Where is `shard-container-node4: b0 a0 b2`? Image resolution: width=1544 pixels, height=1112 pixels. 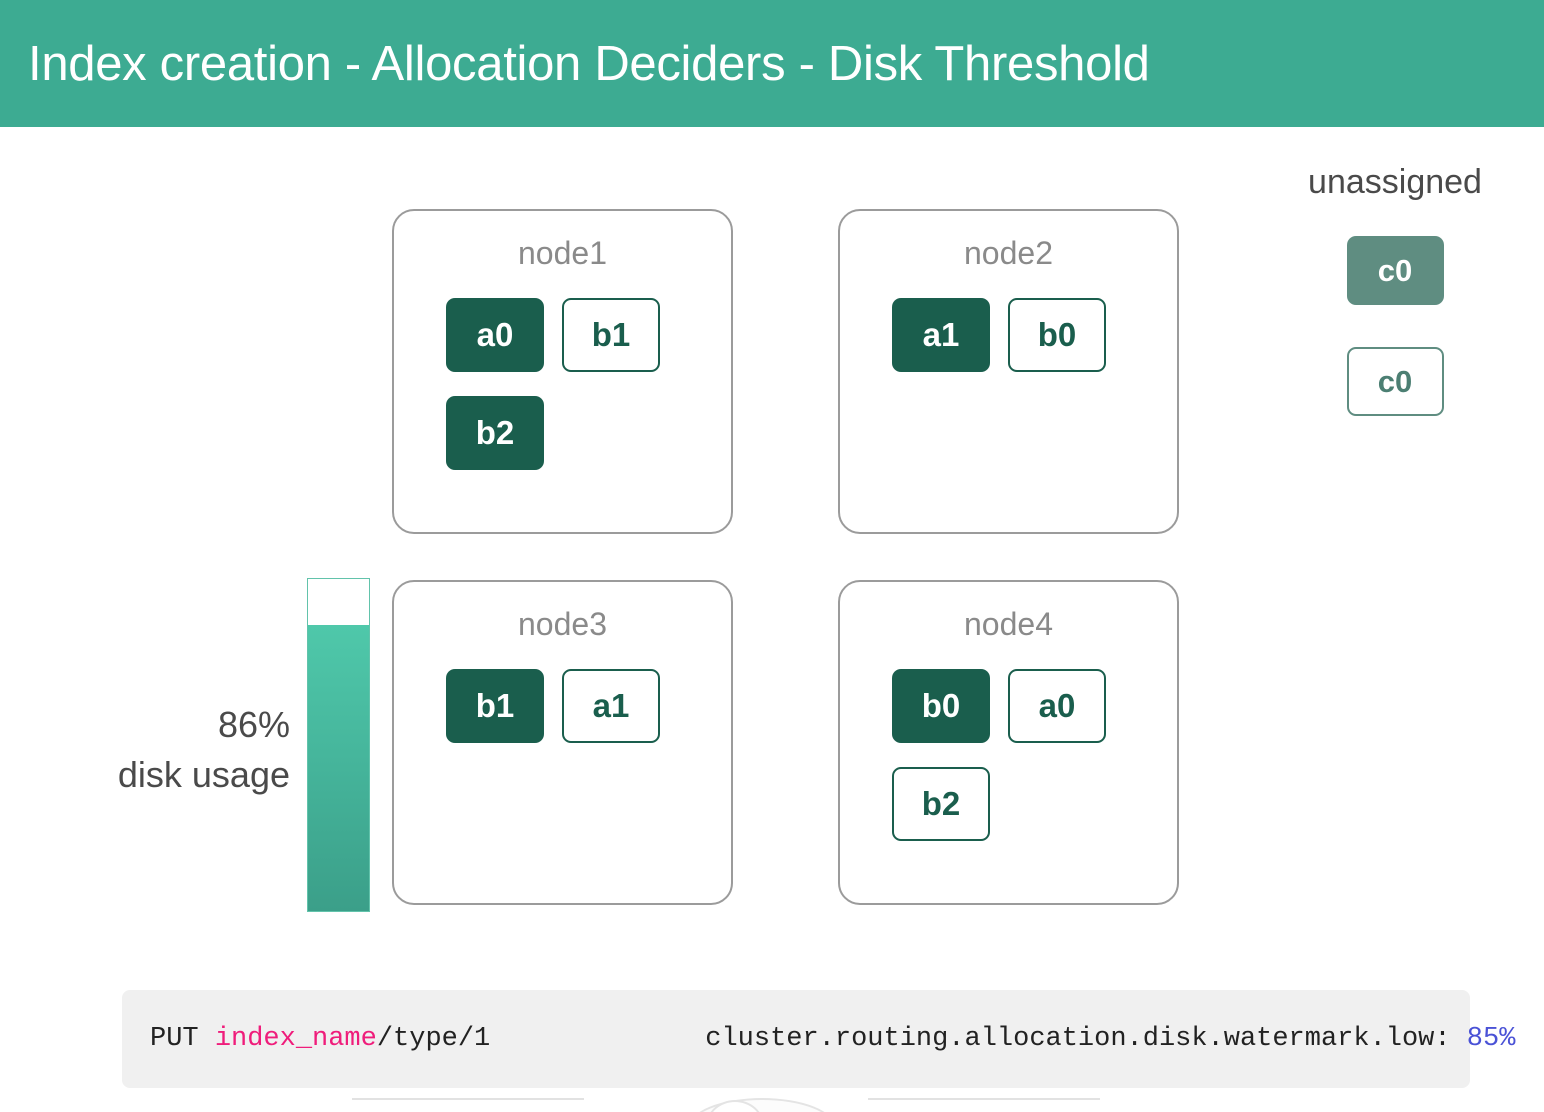 shard-container-node4: b0 a0 b2 is located at coordinates (1012, 755).